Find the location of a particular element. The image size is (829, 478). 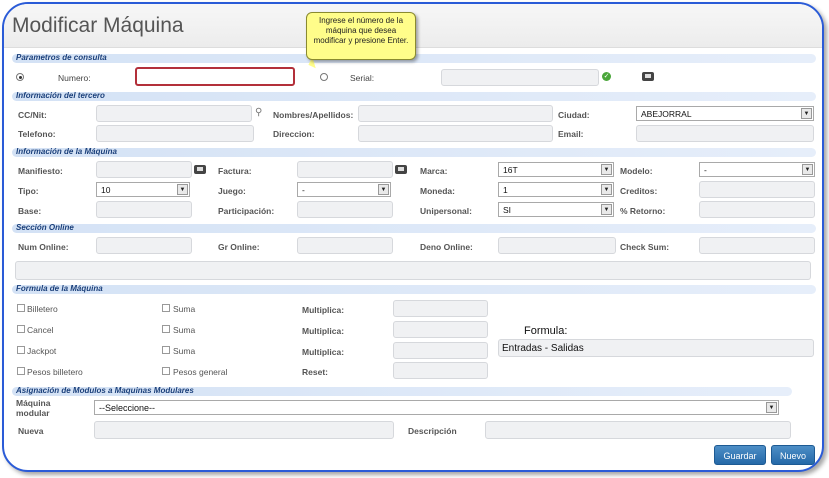

participacion-input is located at coordinates (345, 209).